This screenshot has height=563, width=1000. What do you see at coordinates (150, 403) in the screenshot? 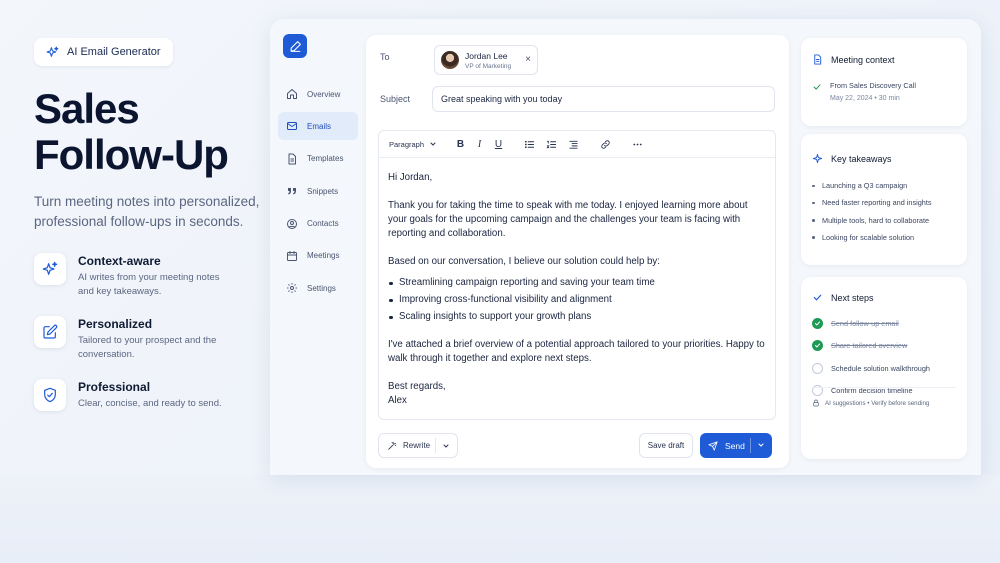
I see `feature-description: Clear, concise, and ready to send.` at bounding box center [150, 403].